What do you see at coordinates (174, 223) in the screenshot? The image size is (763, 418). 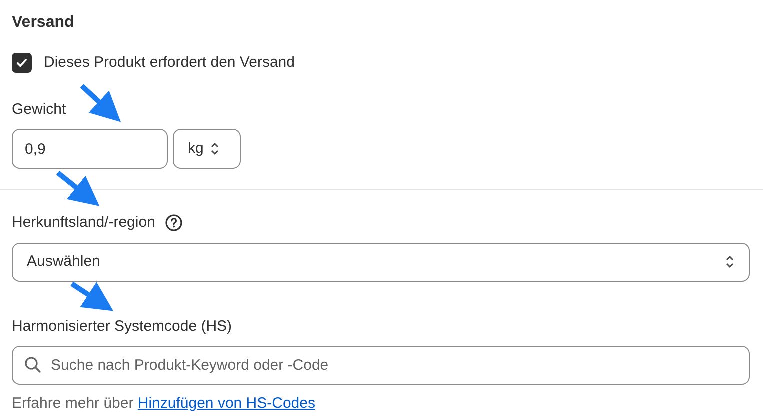 I see `help-icon` at bounding box center [174, 223].